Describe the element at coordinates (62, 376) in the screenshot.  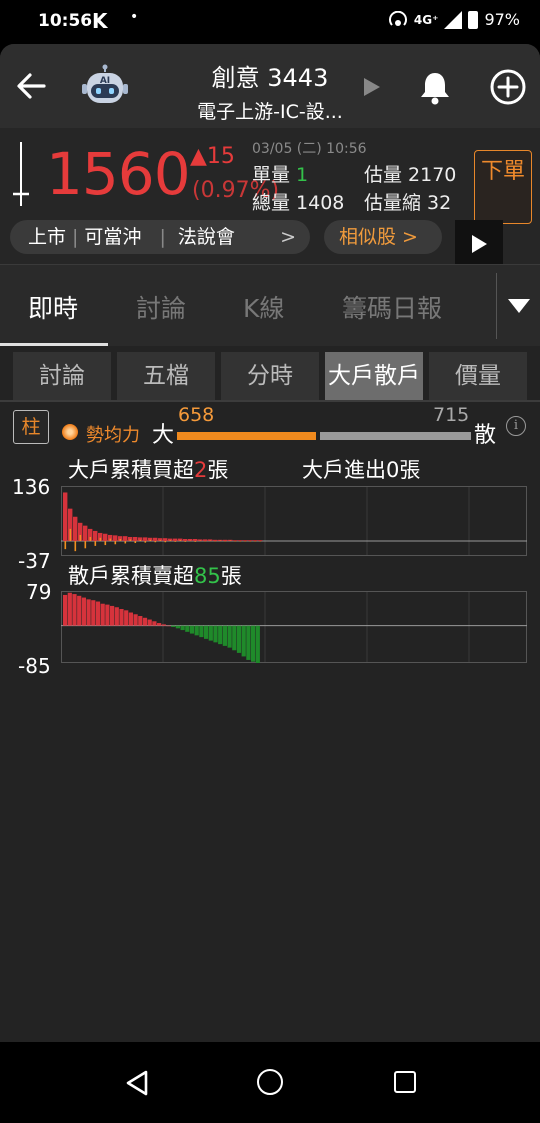
I see `subtab-discussion: 討論` at that location.